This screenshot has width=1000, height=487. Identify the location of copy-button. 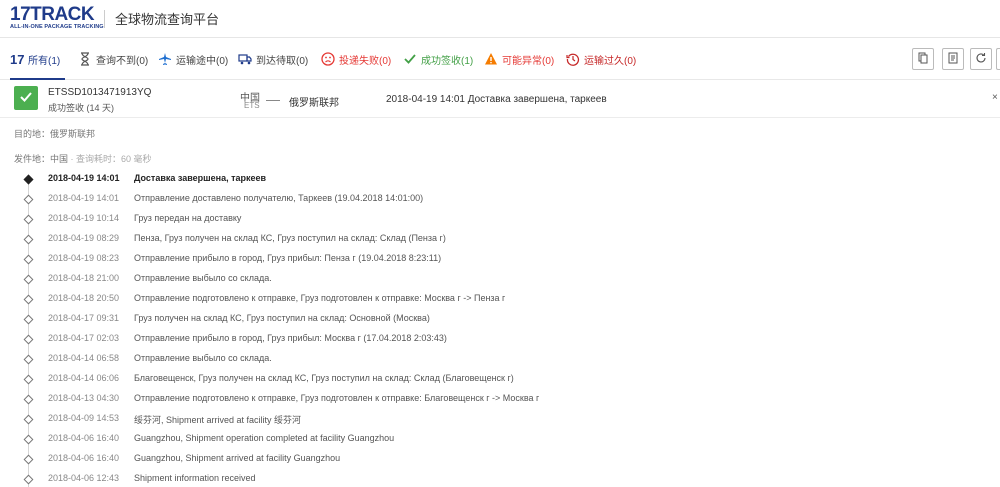
(923, 59).